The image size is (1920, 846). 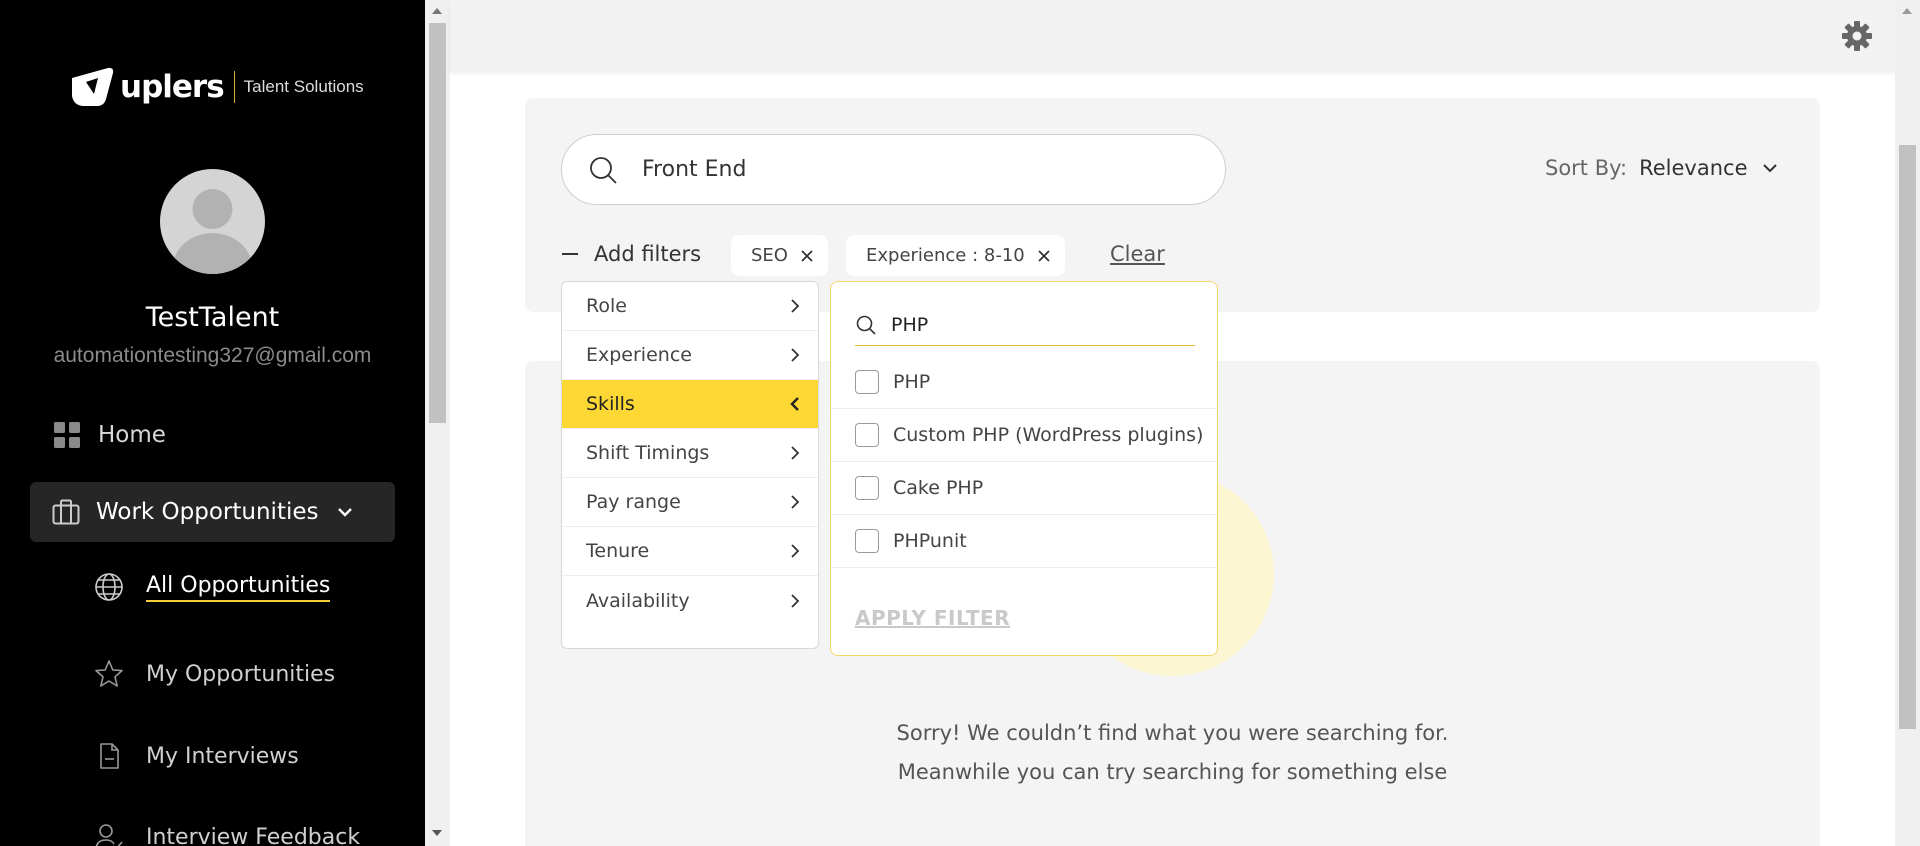 I want to click on logo-wordmark: uplers, so click(x=172, y=87).